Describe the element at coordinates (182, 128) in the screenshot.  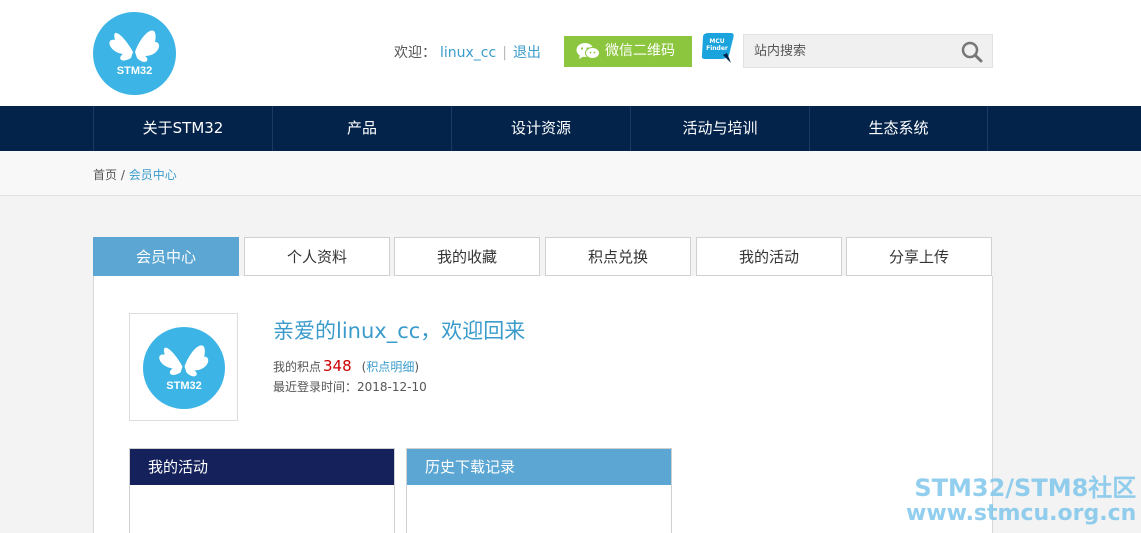
I see `nav-item-about-stm32: 关于STM32` at that location.